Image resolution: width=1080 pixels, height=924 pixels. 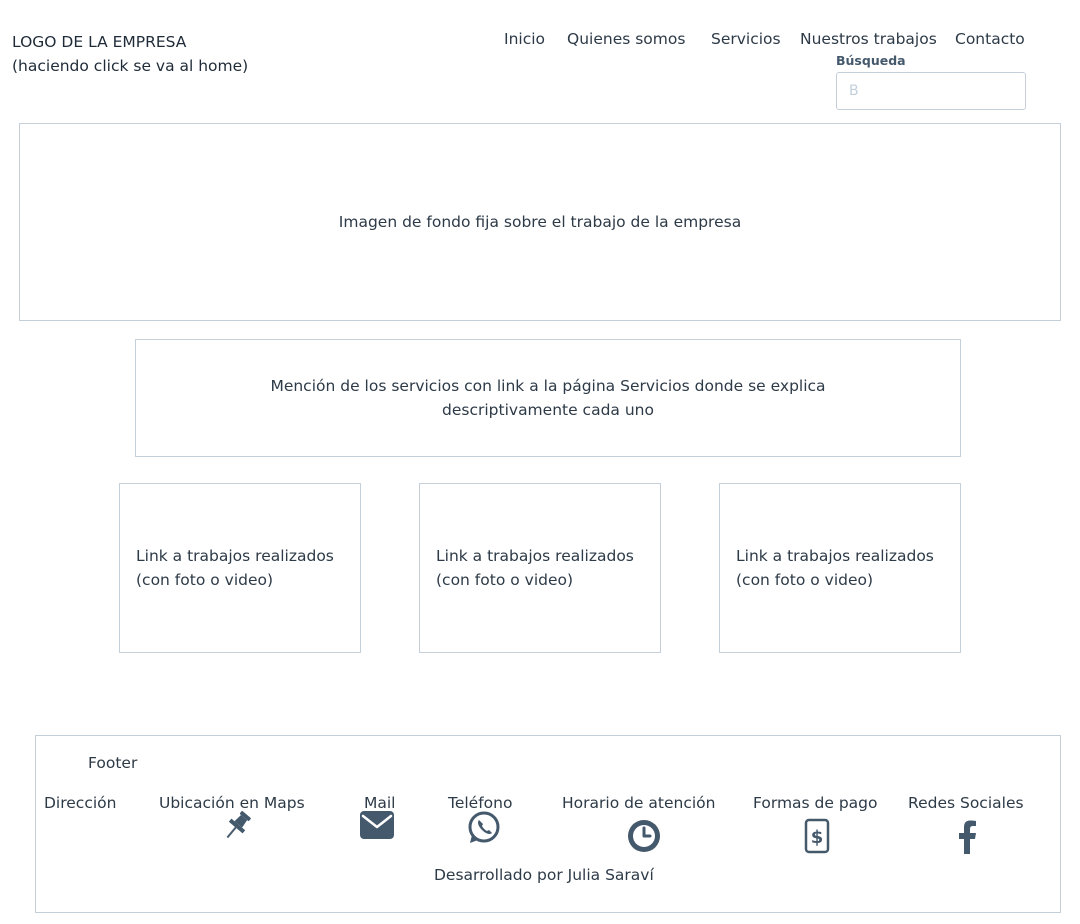 I want to click on nav-quienes-somos: Quienes somos, so click(x=626, y=39).